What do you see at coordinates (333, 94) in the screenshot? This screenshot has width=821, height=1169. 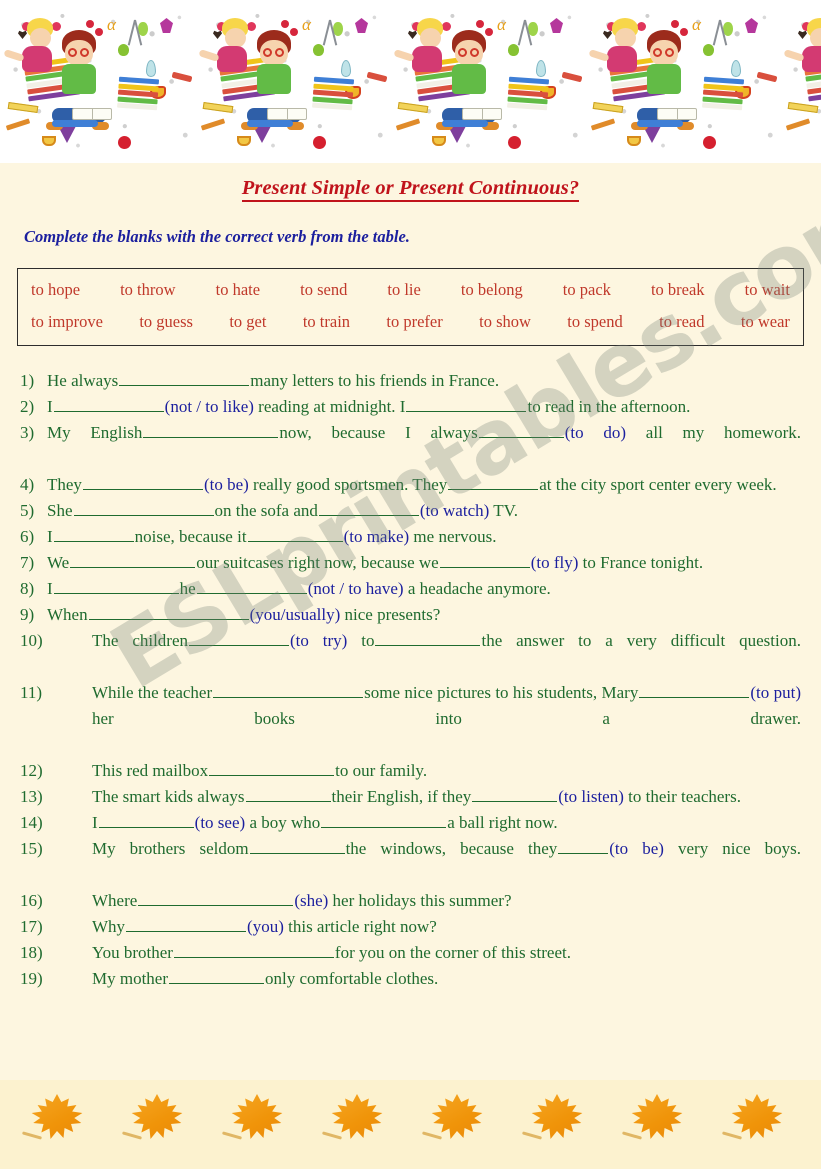 I see `book-stack-icon` at bounding box center [333, 94].